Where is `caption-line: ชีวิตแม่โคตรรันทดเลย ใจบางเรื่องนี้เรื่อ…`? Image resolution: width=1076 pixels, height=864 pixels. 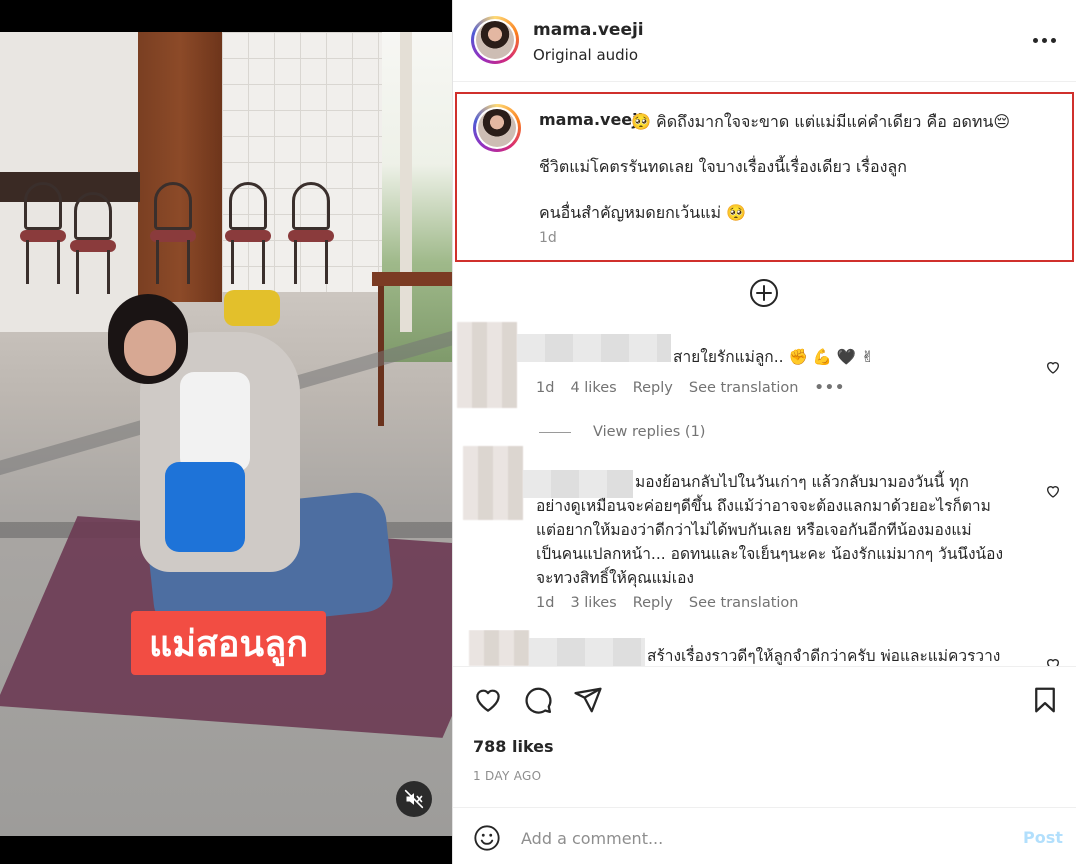
caption-line: ชีวิตแม่โคตรรันทดเลย ใจบางเรื่องนี้เรื่อ… is located at coordinates (723, 166).